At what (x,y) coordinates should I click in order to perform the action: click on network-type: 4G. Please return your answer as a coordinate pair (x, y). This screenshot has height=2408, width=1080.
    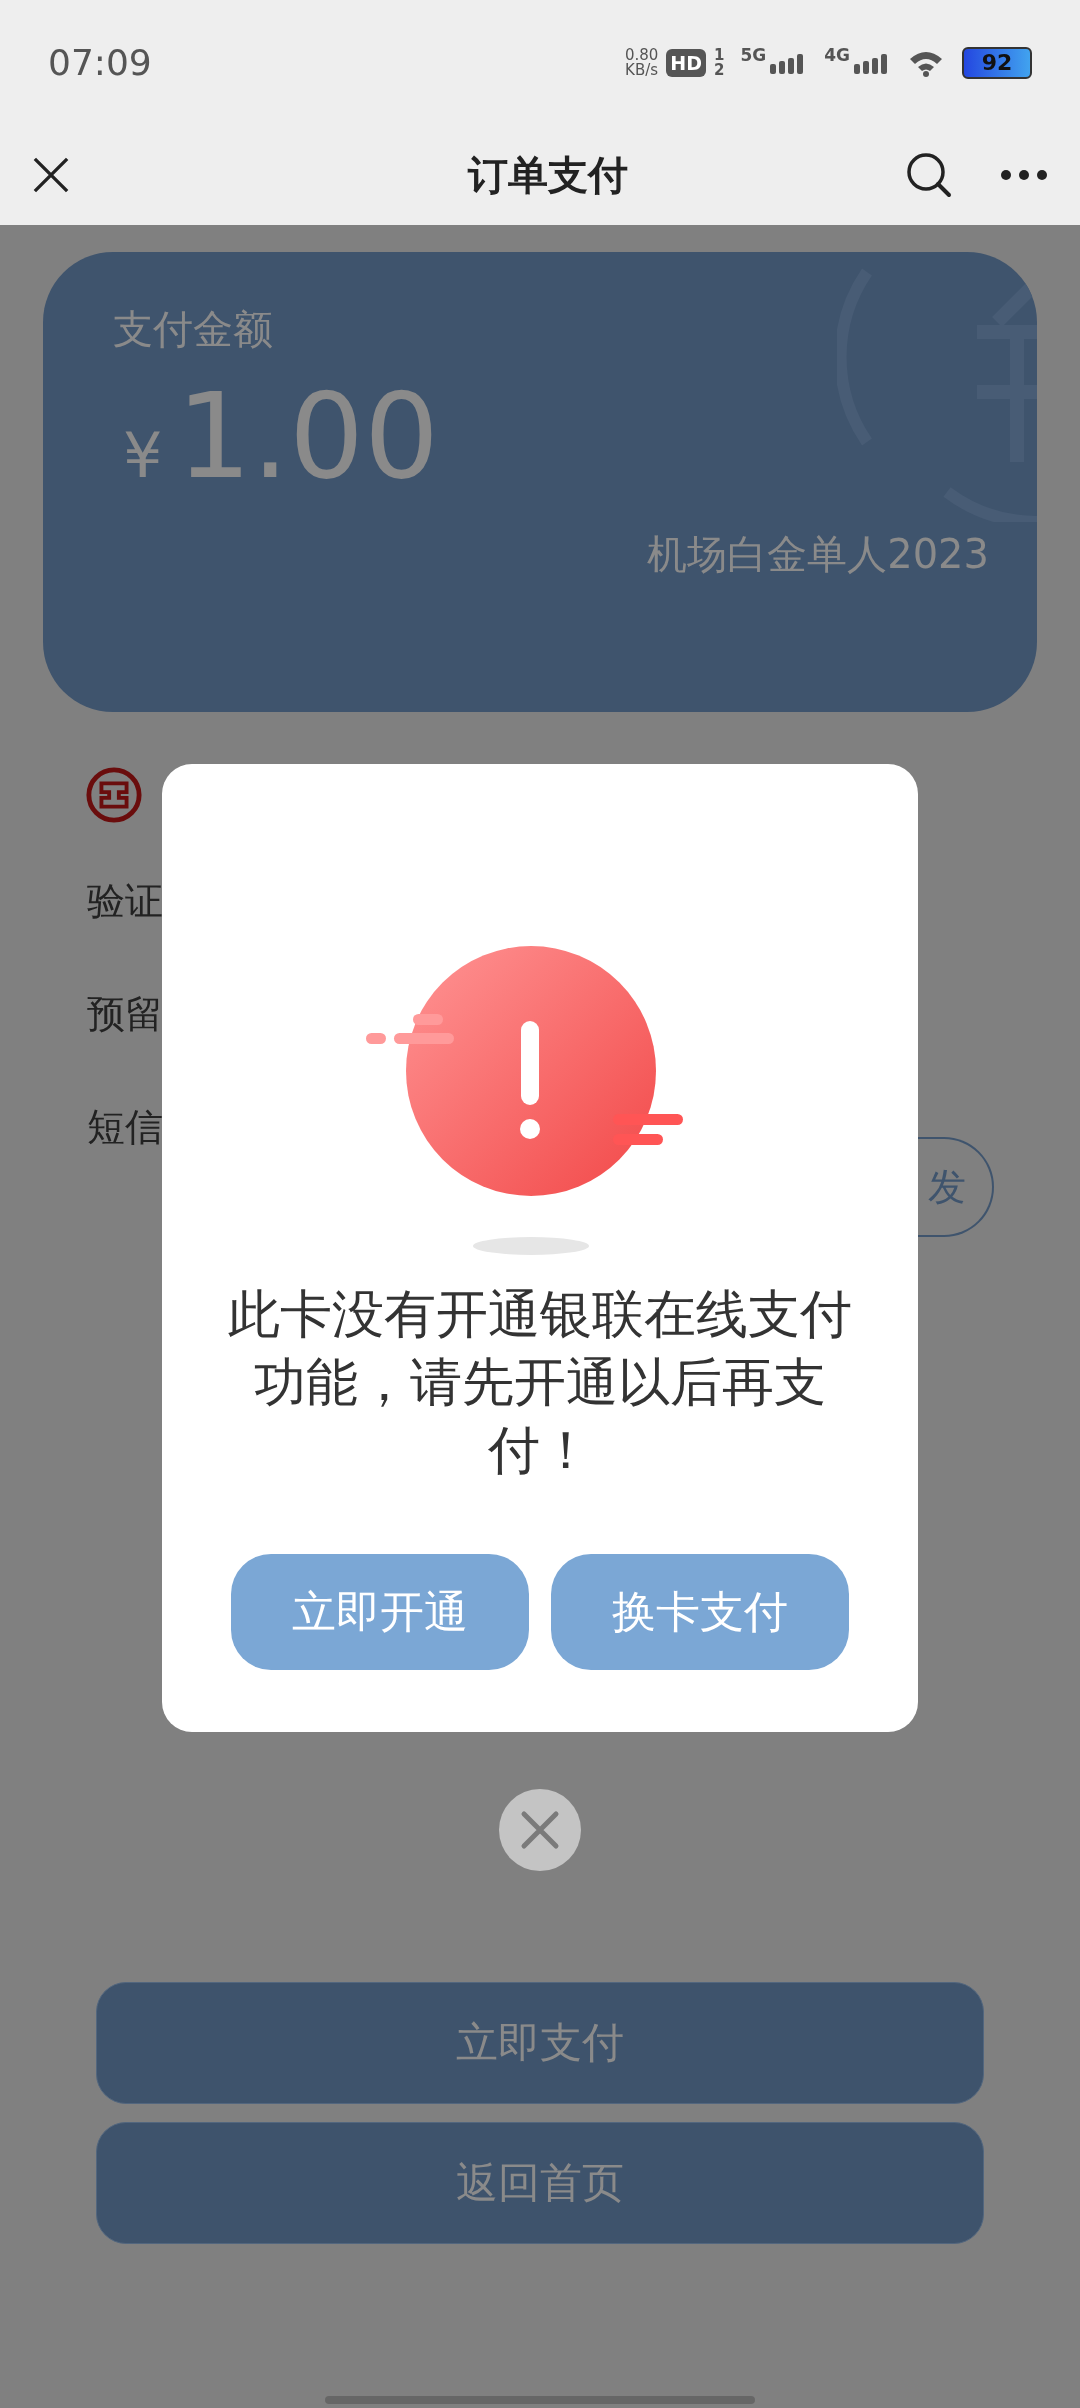
    Looking at the image, I should click on (837, 54).